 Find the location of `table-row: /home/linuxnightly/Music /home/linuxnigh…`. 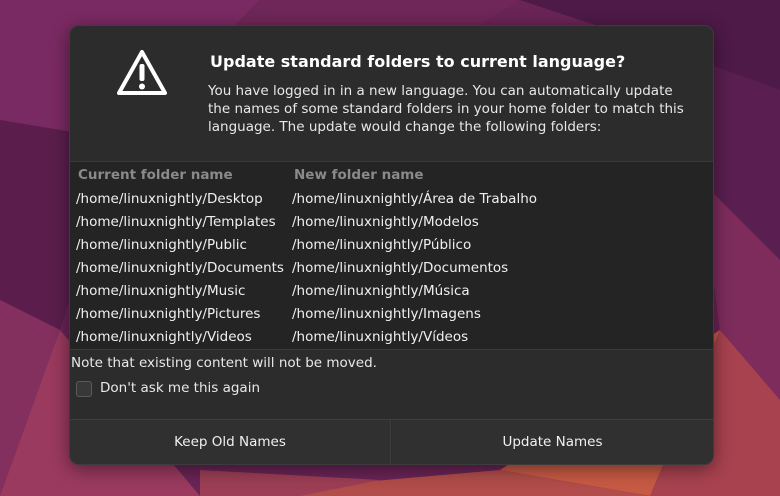

table-row: /home/linuxnightly/Music /home/linuxnigh… is located at coordinates (391, 292).